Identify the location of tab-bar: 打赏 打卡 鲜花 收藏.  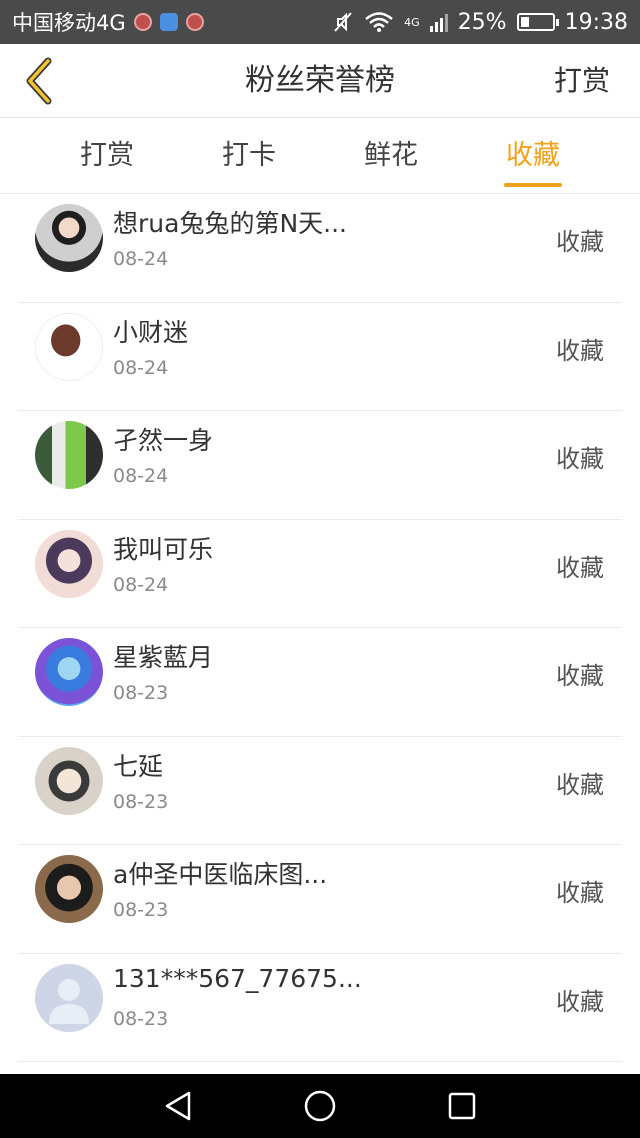
(320, 156).